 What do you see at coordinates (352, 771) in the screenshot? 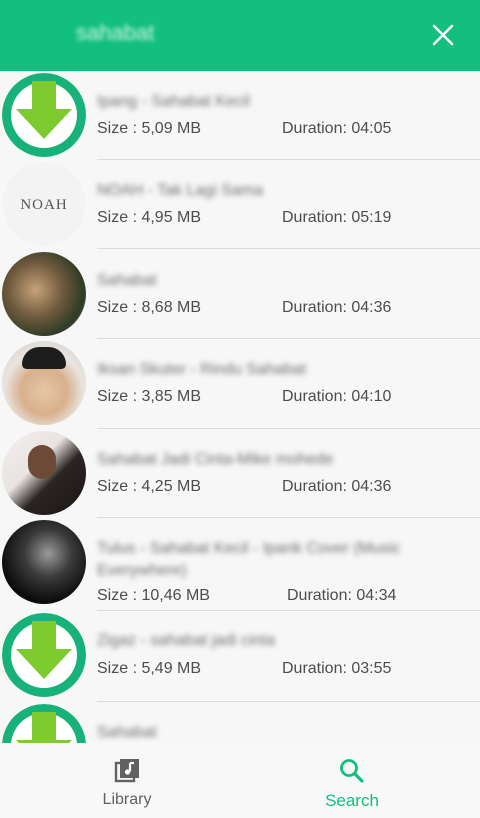
I see `search-icon` at bounding box center [352, 771].